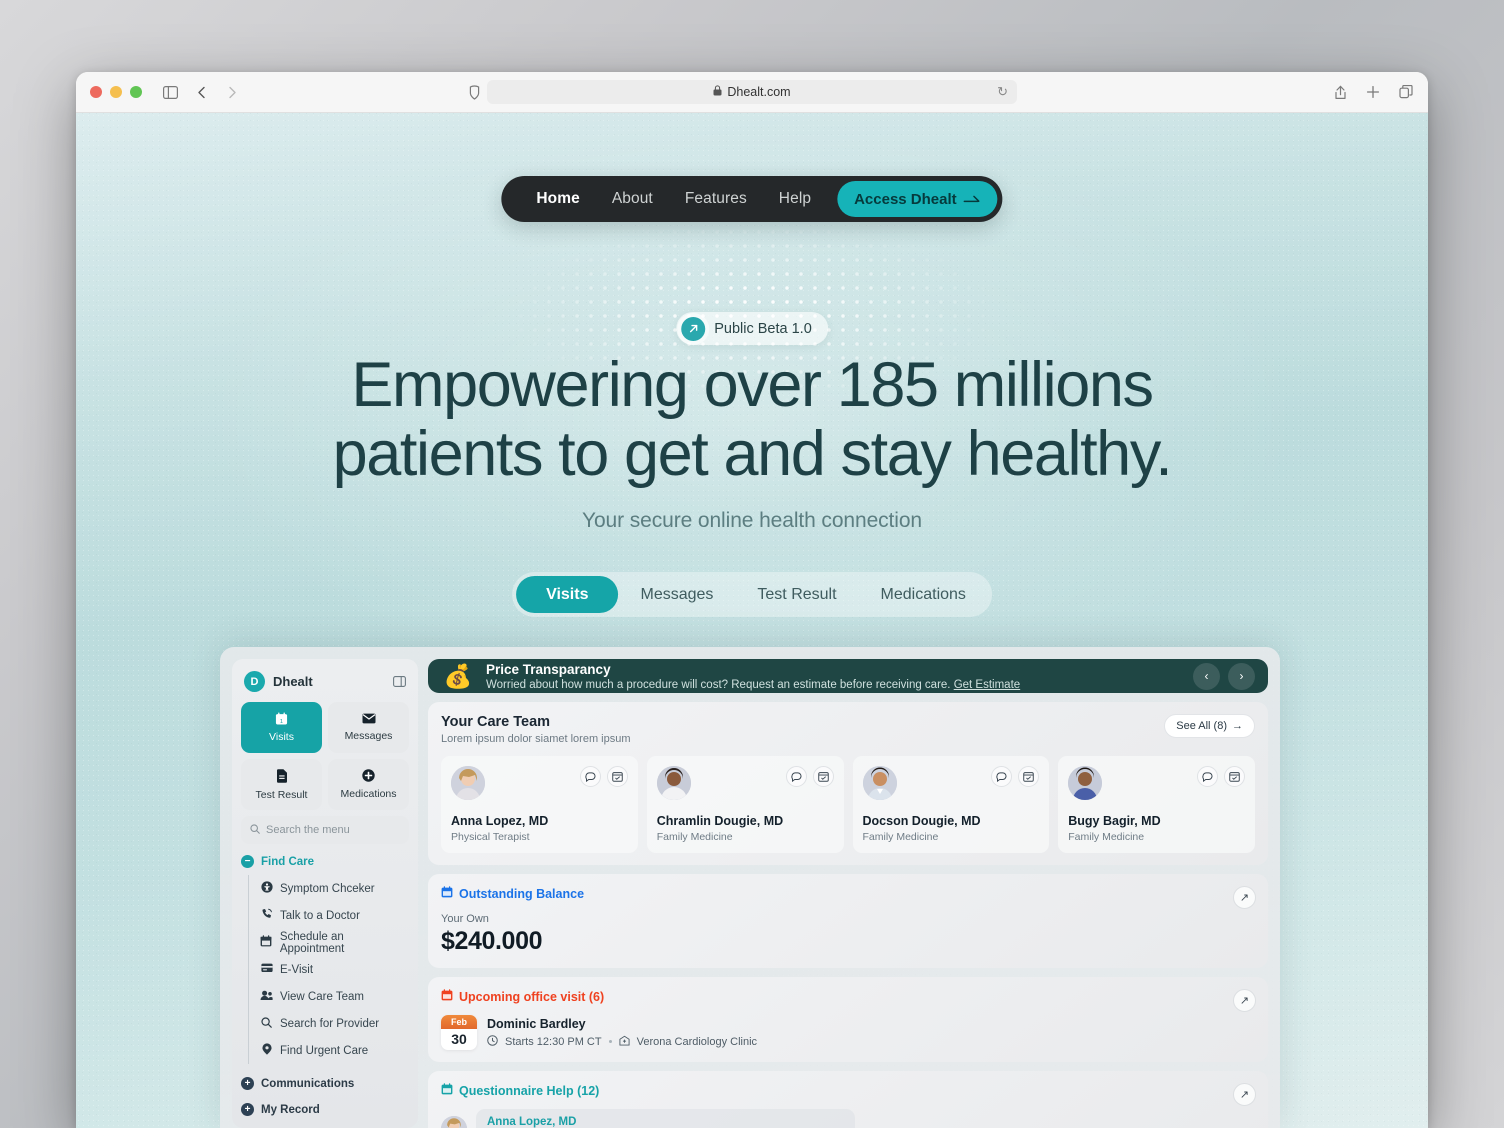 This screenshot has height=1128, width=1504. What do you see at coordinates (247, 861) in the screenshot?
I see `minus-circle-icon: −` at bounding box center [247, 861].